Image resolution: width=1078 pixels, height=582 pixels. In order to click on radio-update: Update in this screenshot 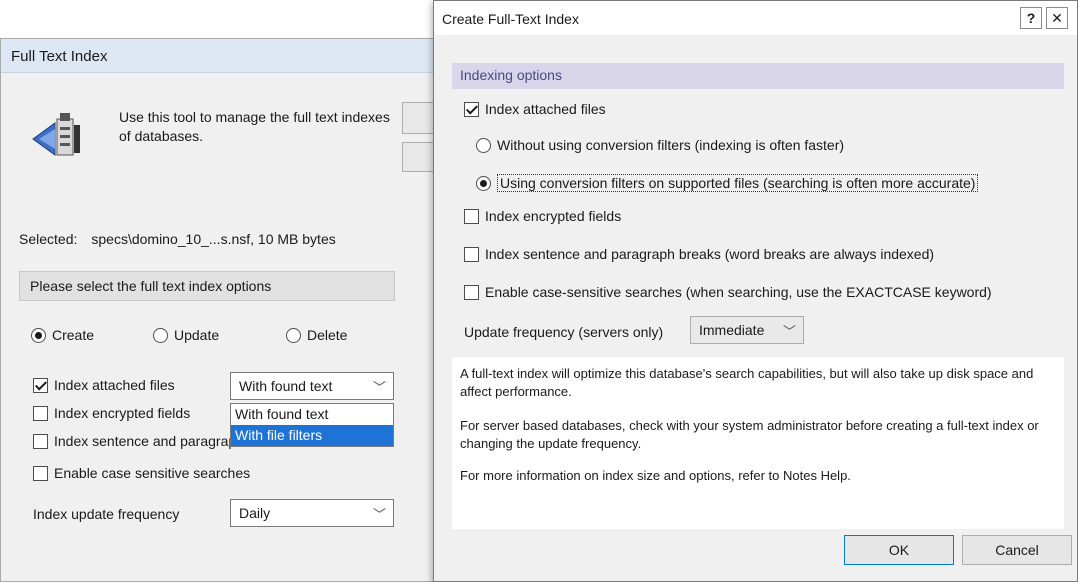, I will do `click(186, 335)`.